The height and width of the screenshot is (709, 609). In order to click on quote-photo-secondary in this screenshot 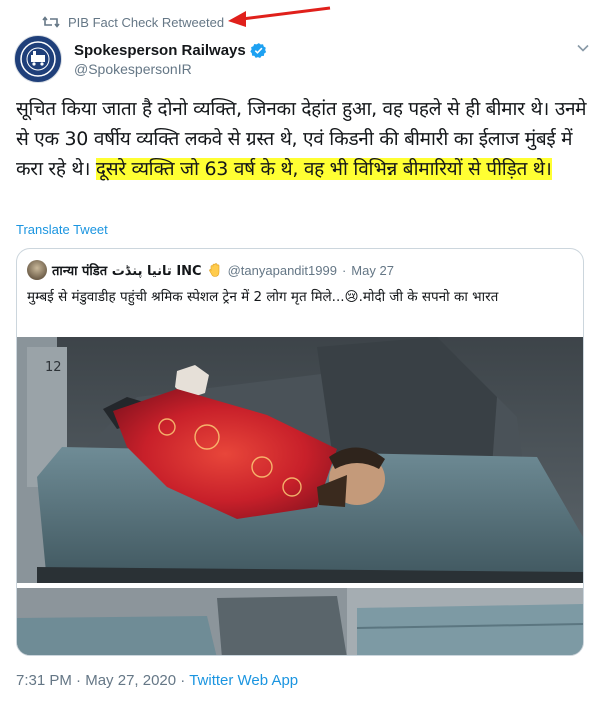, I will do `click(300, 621)`.